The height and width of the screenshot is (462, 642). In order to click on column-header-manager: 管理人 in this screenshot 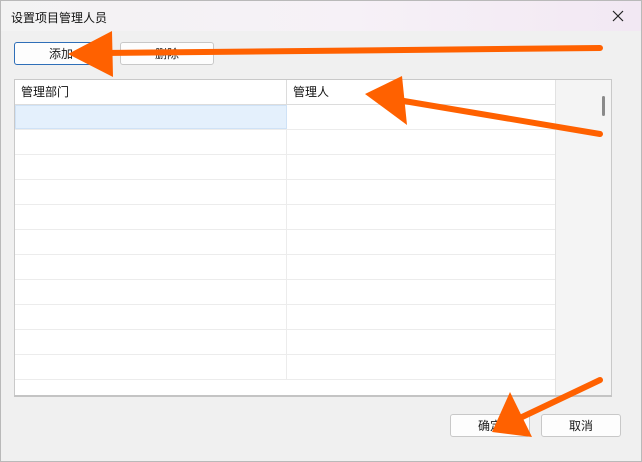, I will do `click(422, 92)`.